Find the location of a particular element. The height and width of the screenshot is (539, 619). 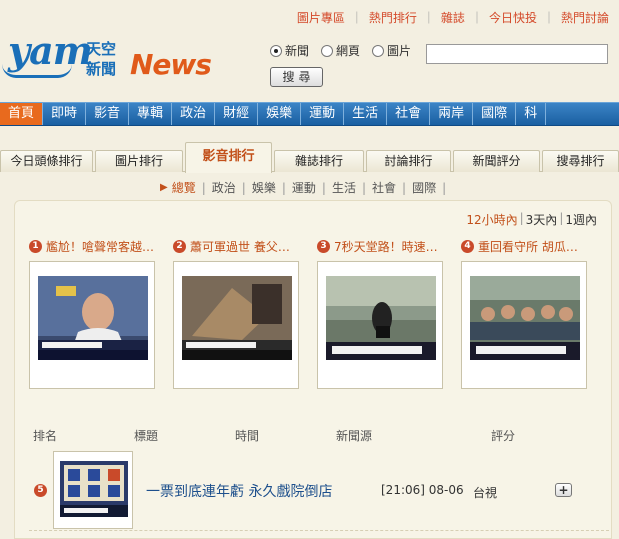

search-button: 搜尋 is located at coordinates (296, 77).